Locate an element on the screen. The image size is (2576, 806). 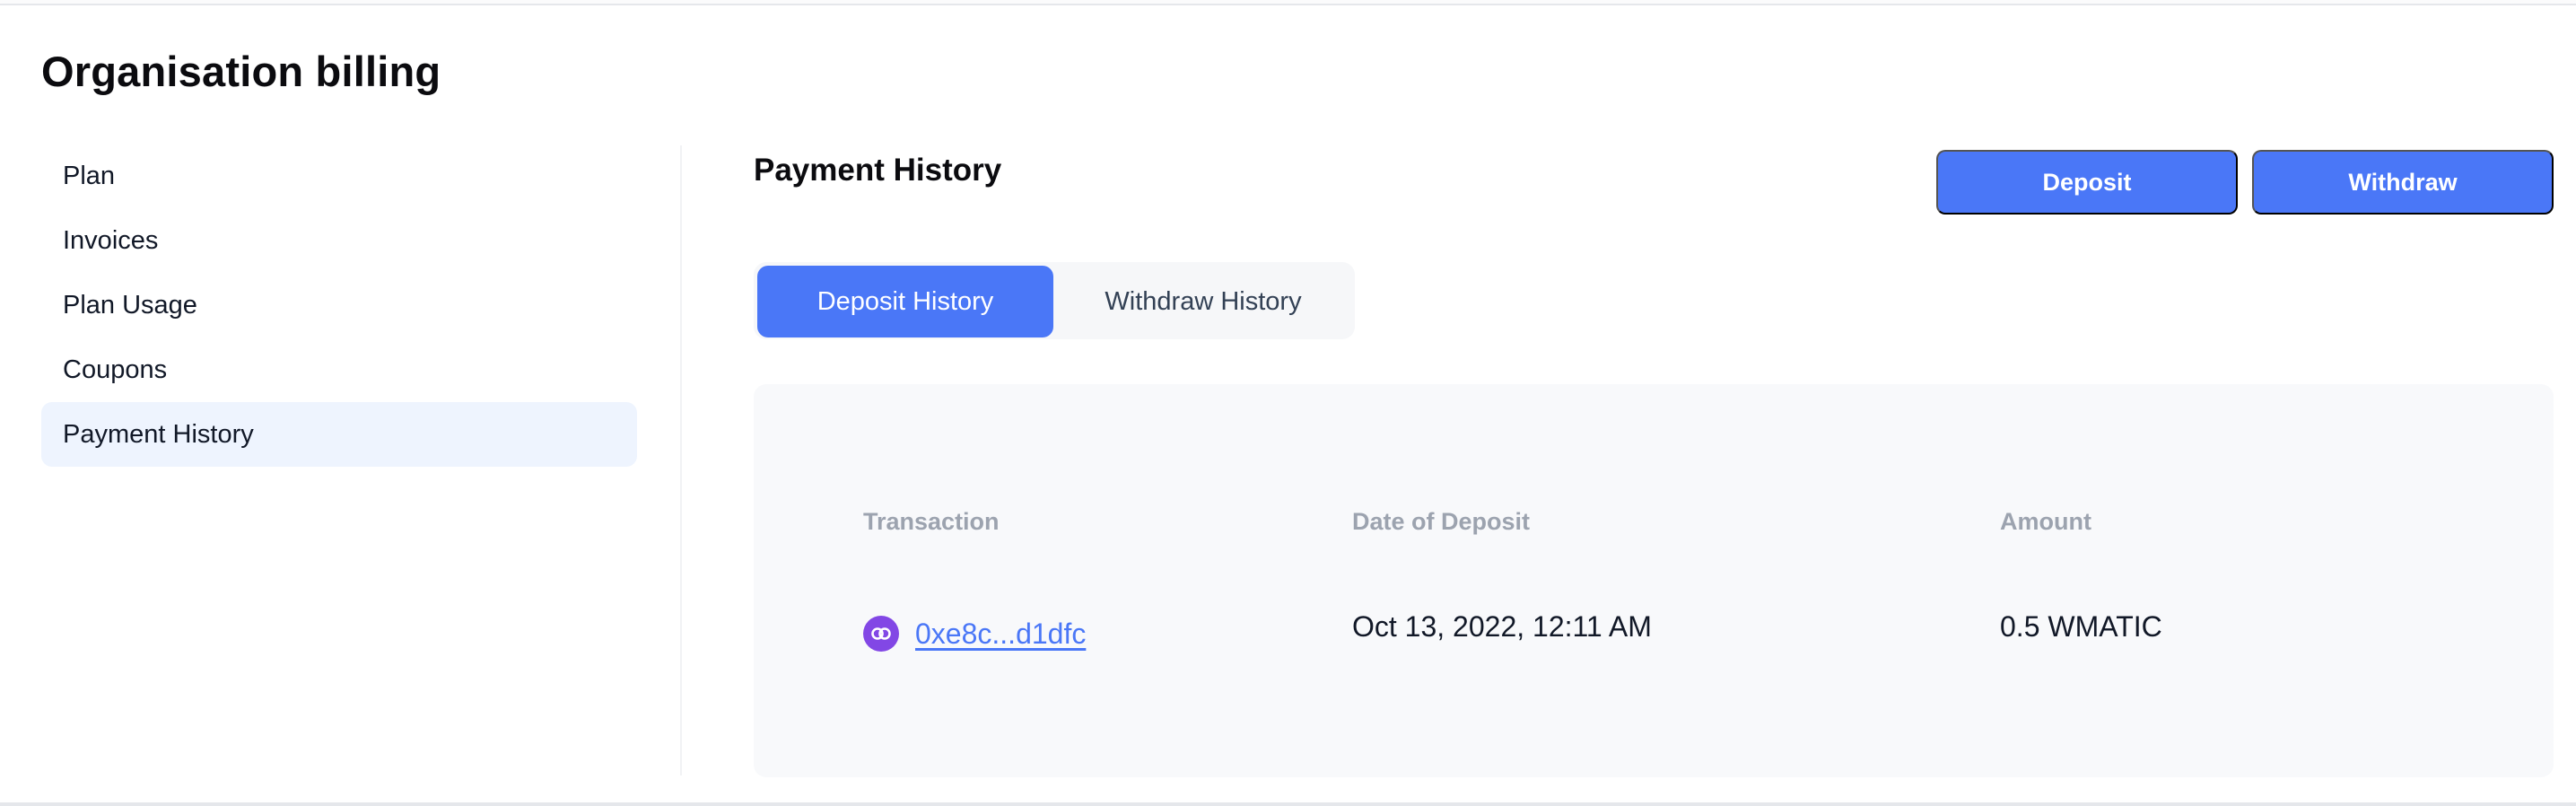
sidebar-item-plan-usage: Plan Usage is located at coordinates (339, 305).